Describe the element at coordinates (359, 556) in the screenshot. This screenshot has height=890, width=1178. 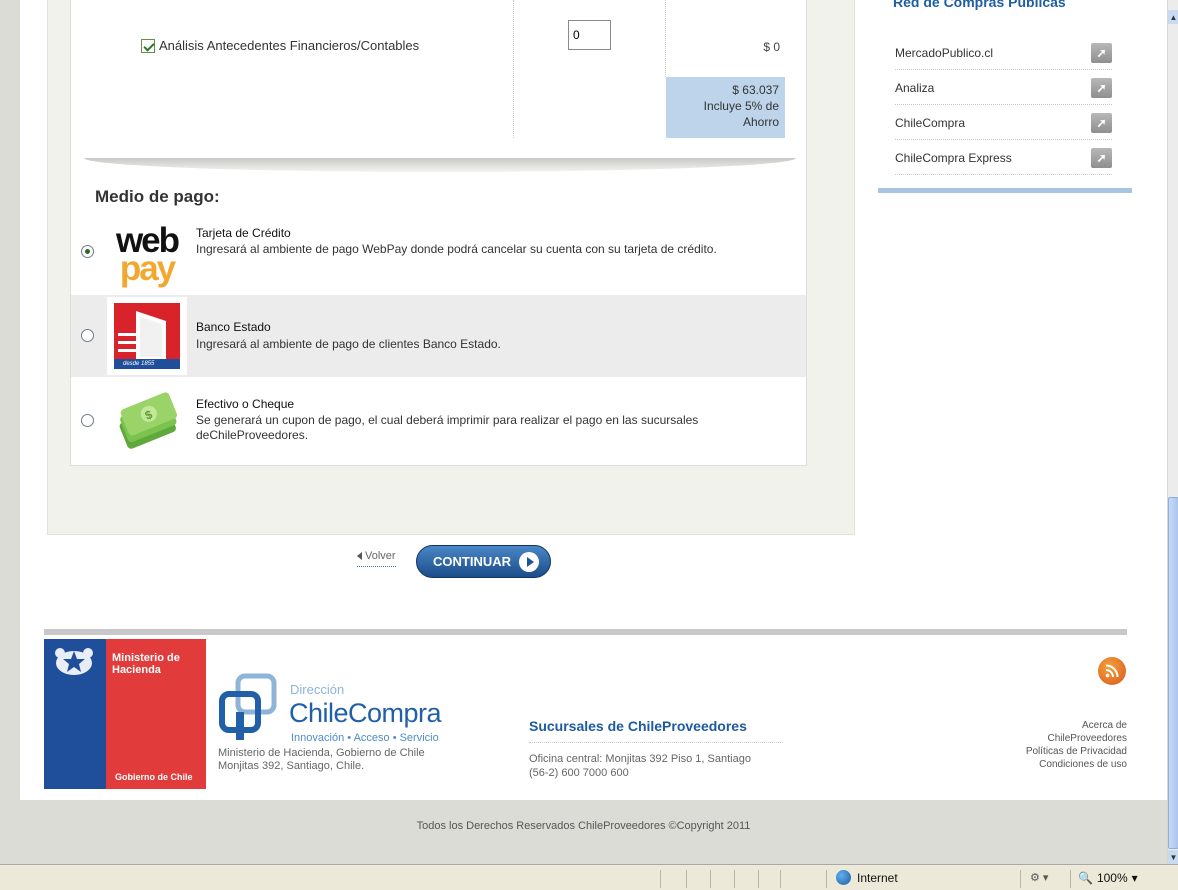
I see `back-arrow-icon` at that location.